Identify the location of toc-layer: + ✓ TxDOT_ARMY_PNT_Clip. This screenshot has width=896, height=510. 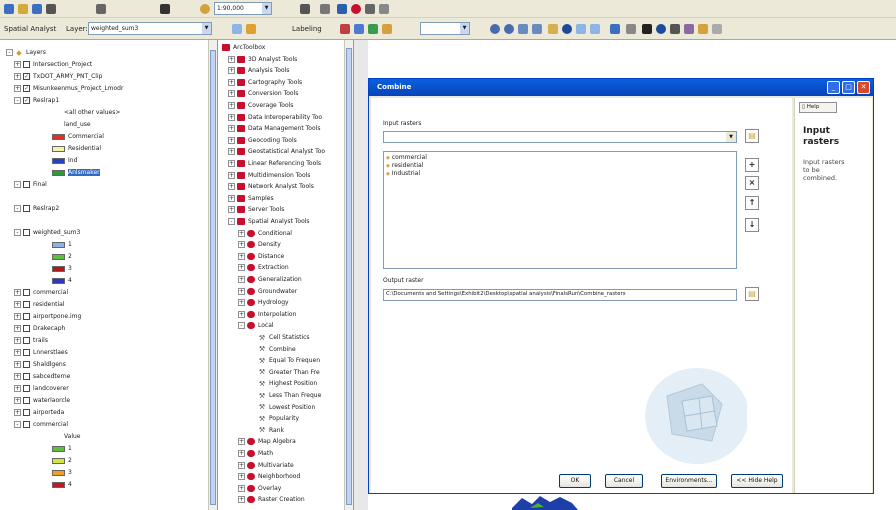
(58, 76).